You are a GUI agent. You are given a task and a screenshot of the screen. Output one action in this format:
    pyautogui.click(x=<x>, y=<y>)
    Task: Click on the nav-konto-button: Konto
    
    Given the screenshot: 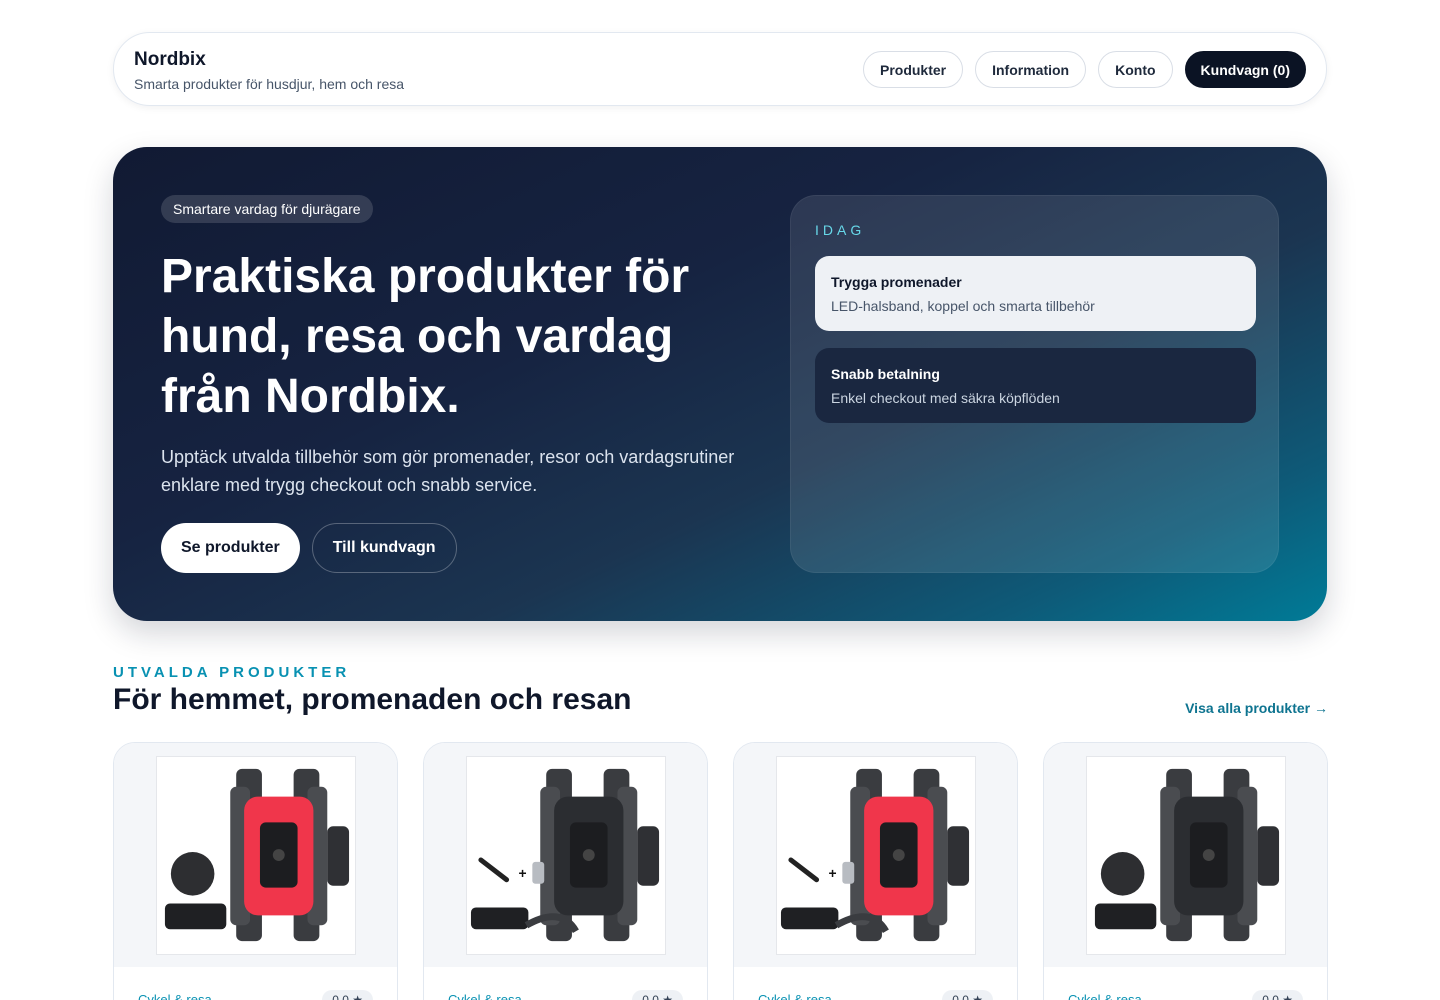 What is the action you would take?
    pyautogui.click(x=1135, y=69)
    